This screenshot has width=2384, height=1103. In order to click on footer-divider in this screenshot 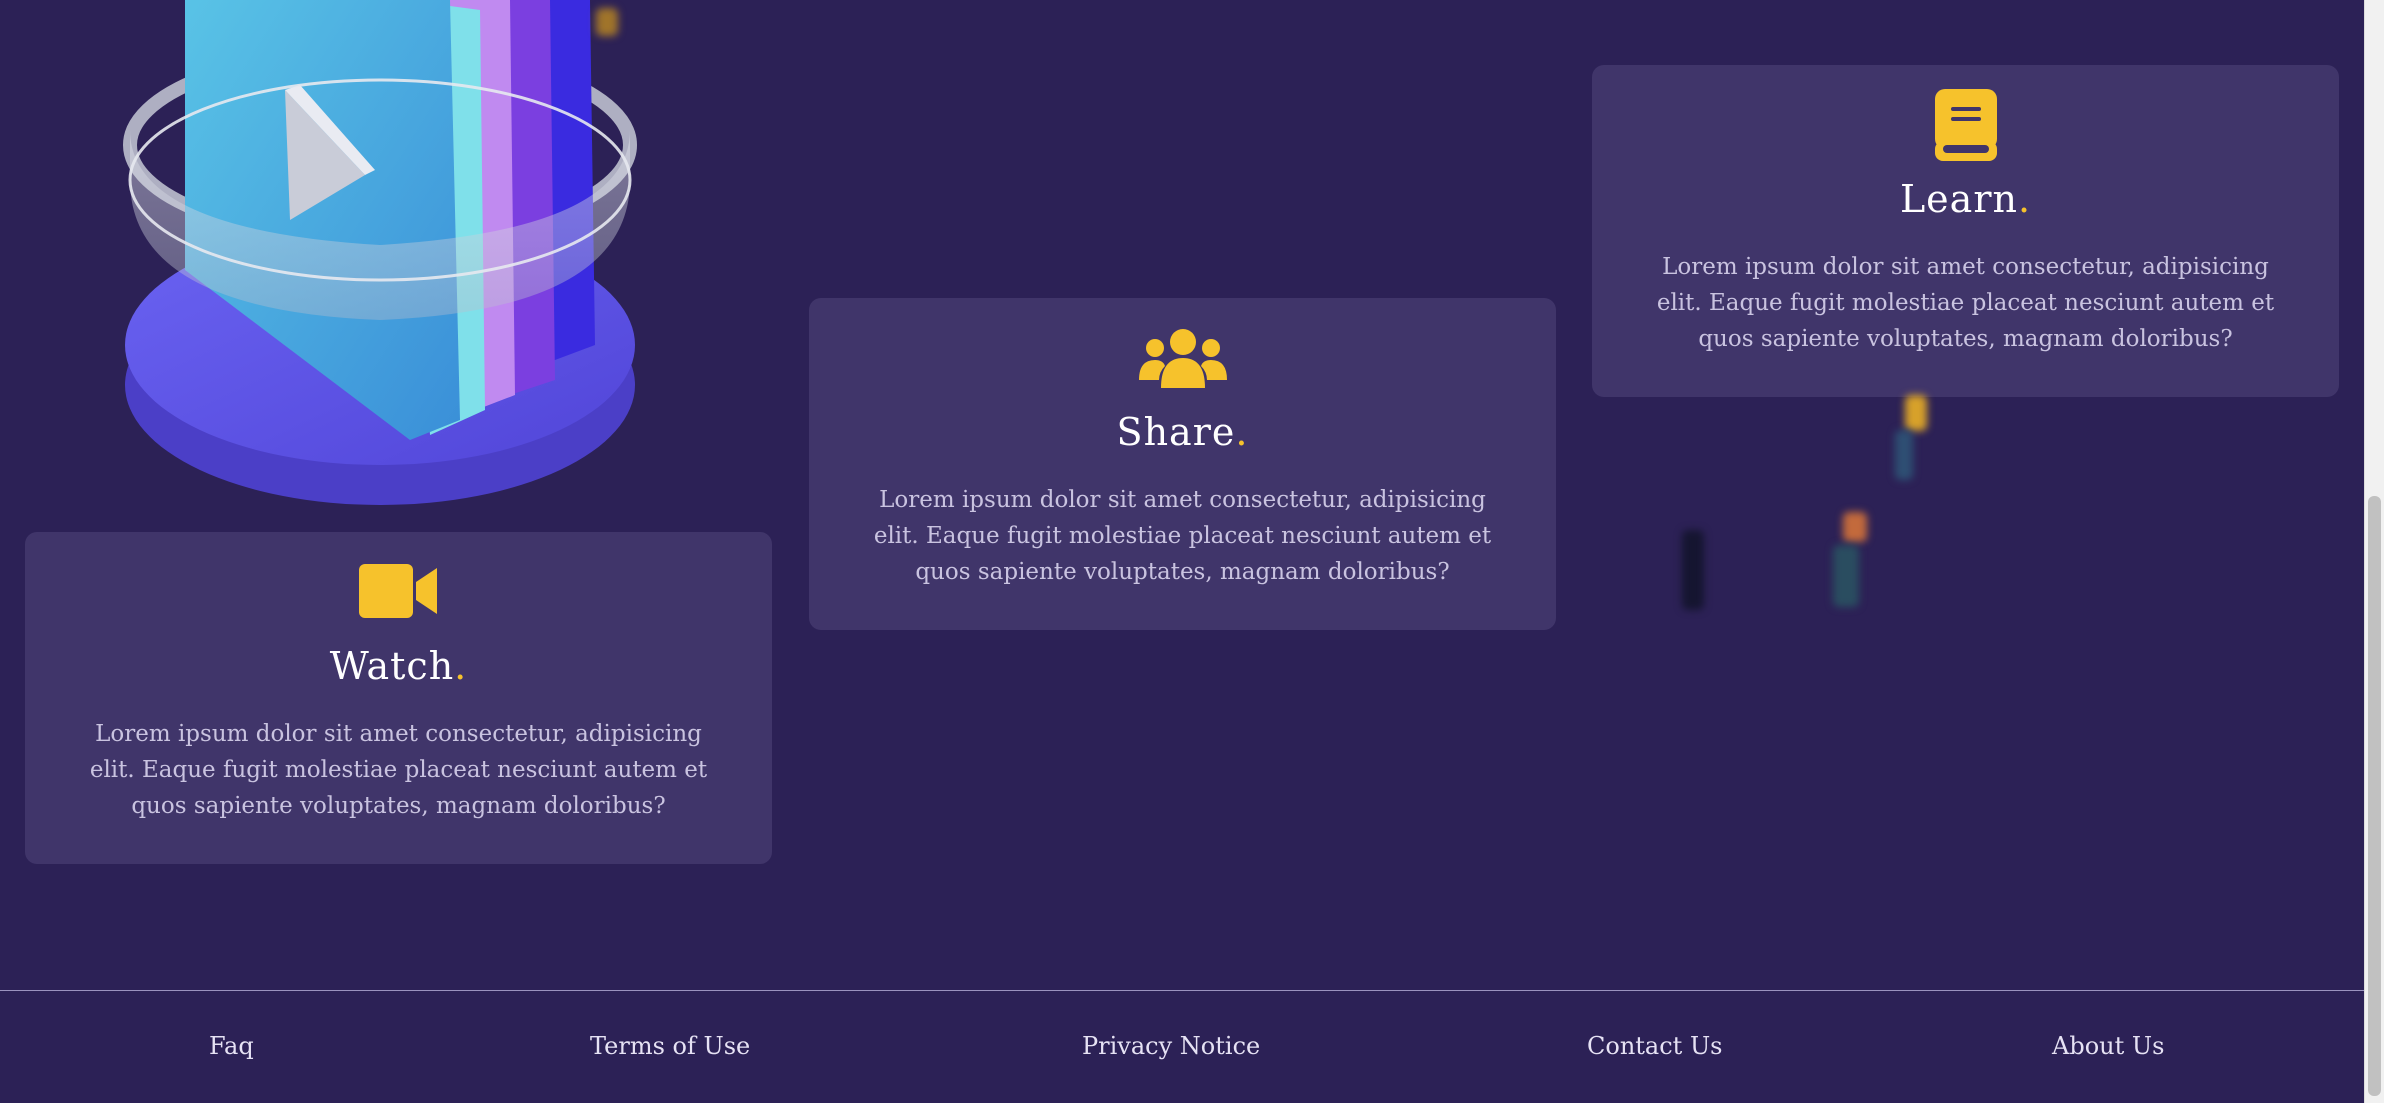, I will do `click(1182, 990)`.